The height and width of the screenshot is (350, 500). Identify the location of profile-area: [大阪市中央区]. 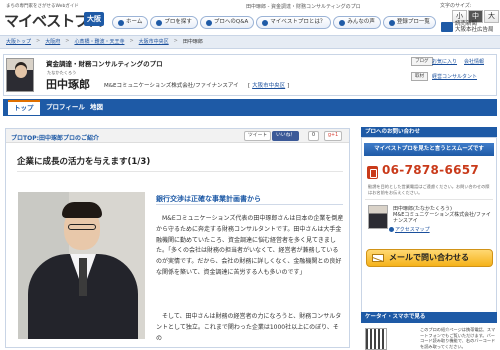
(268, 85).